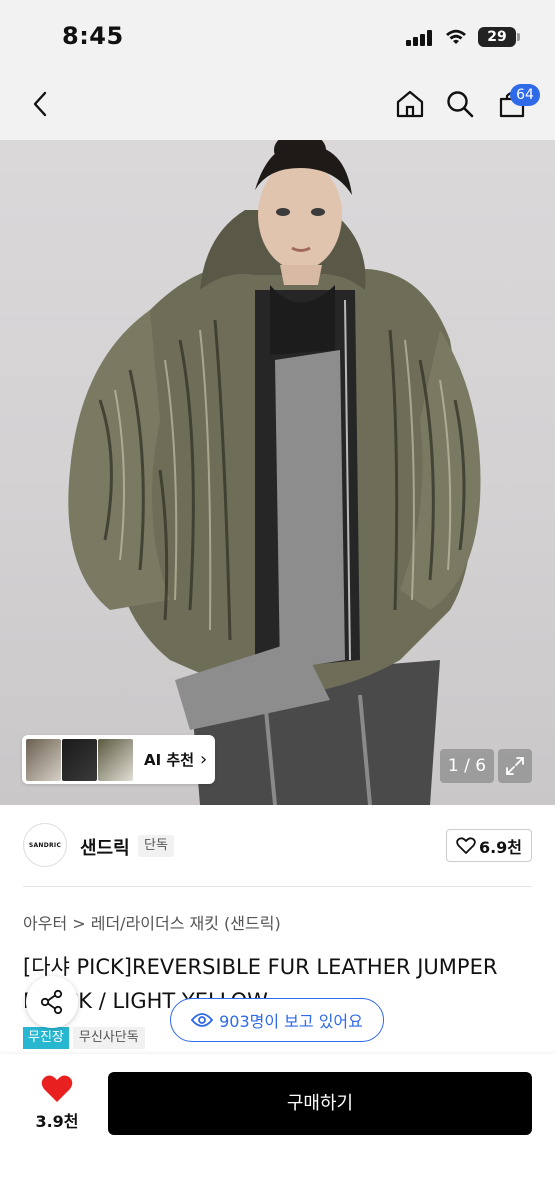 This screenshot has width=555, height=1200. I want to click on tag-musinsa-exclusive: 무신사단독, so click(108, 1038).